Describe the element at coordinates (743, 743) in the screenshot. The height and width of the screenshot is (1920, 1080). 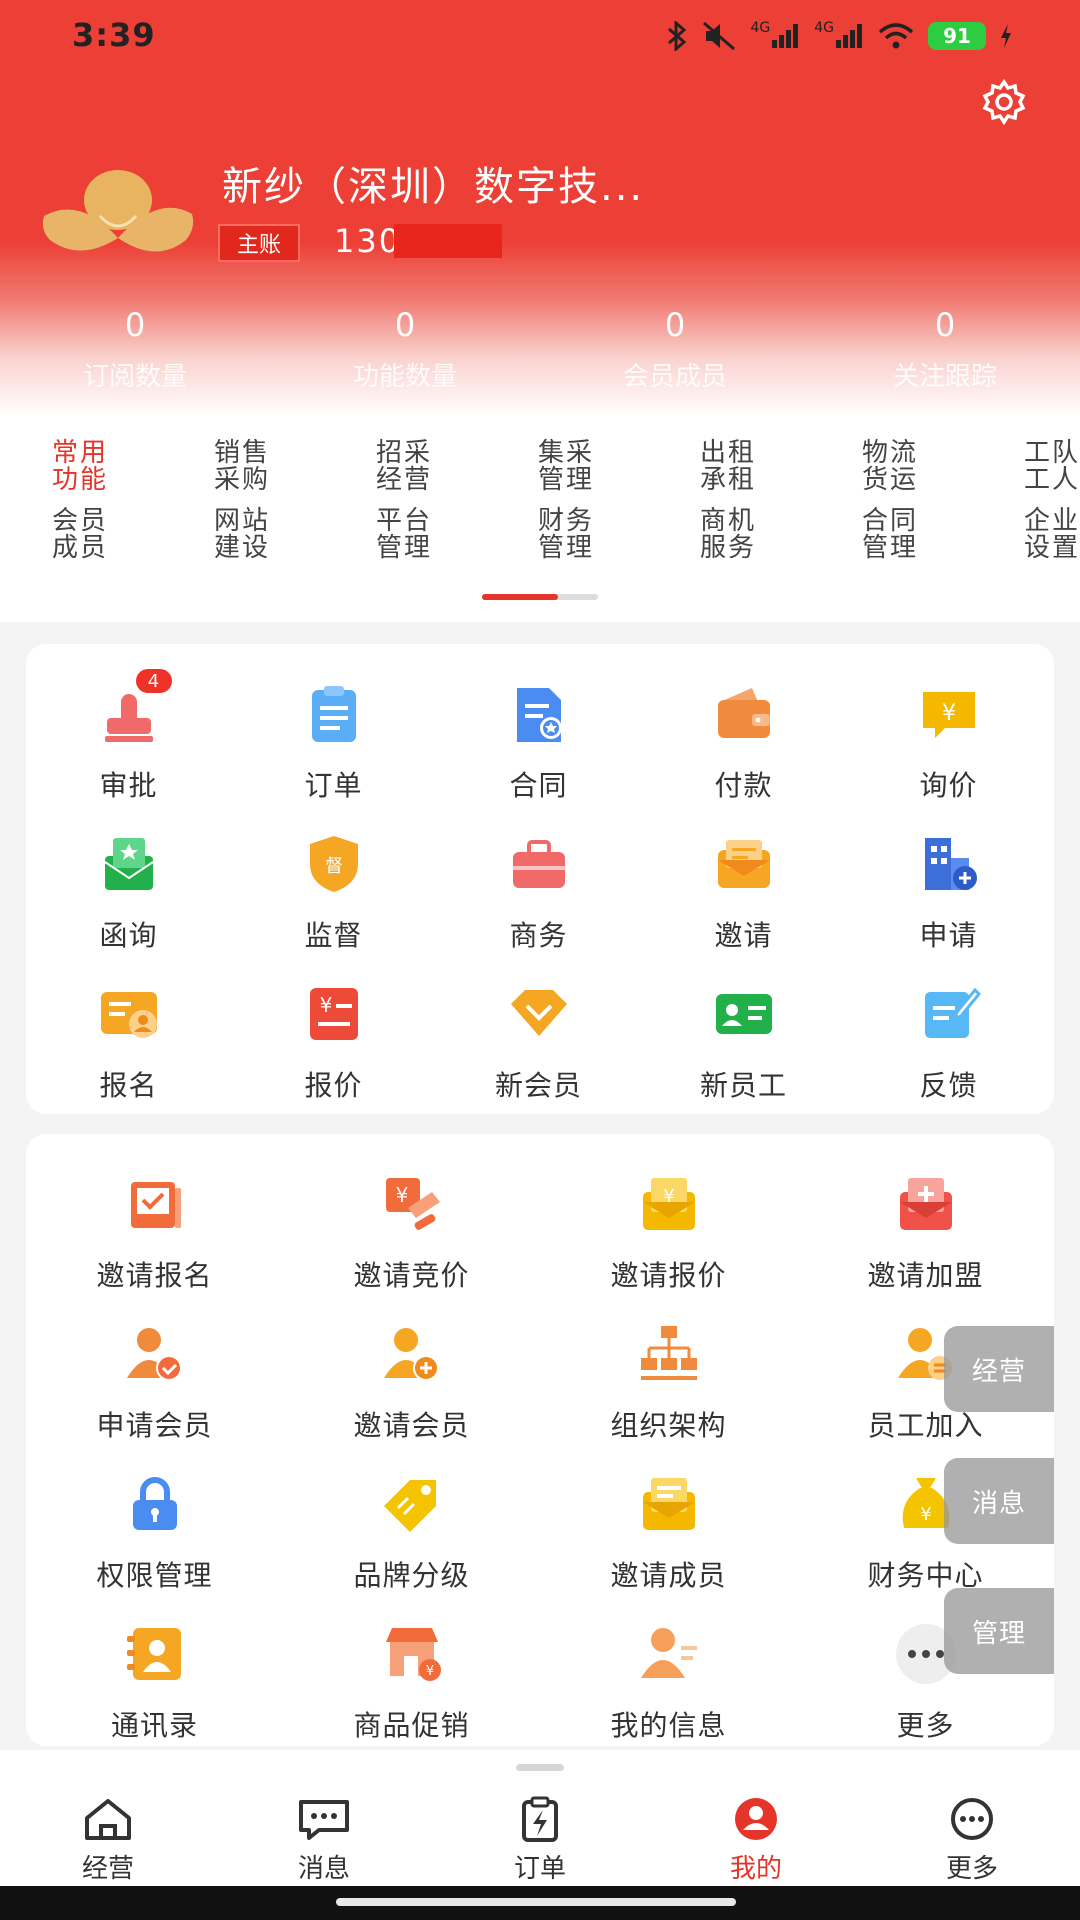
I see `grid-item-wallet: 付款` at that location.